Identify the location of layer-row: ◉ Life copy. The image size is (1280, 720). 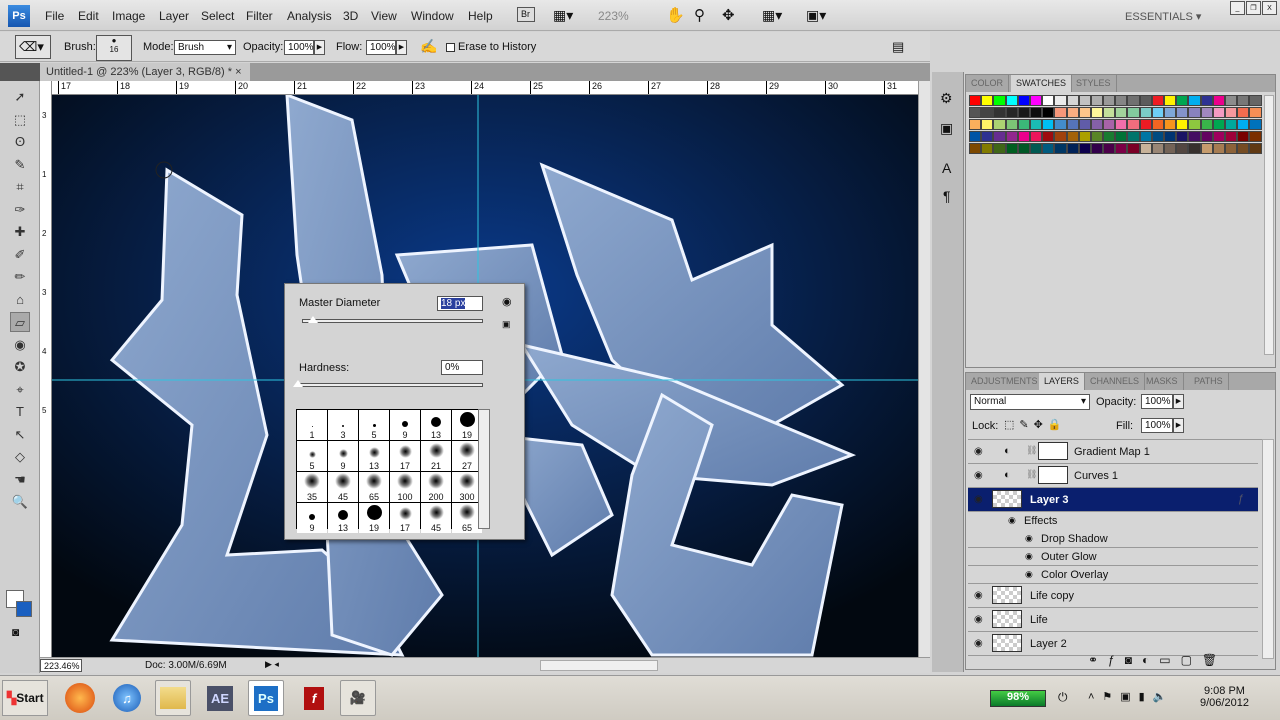
(1113, 596).